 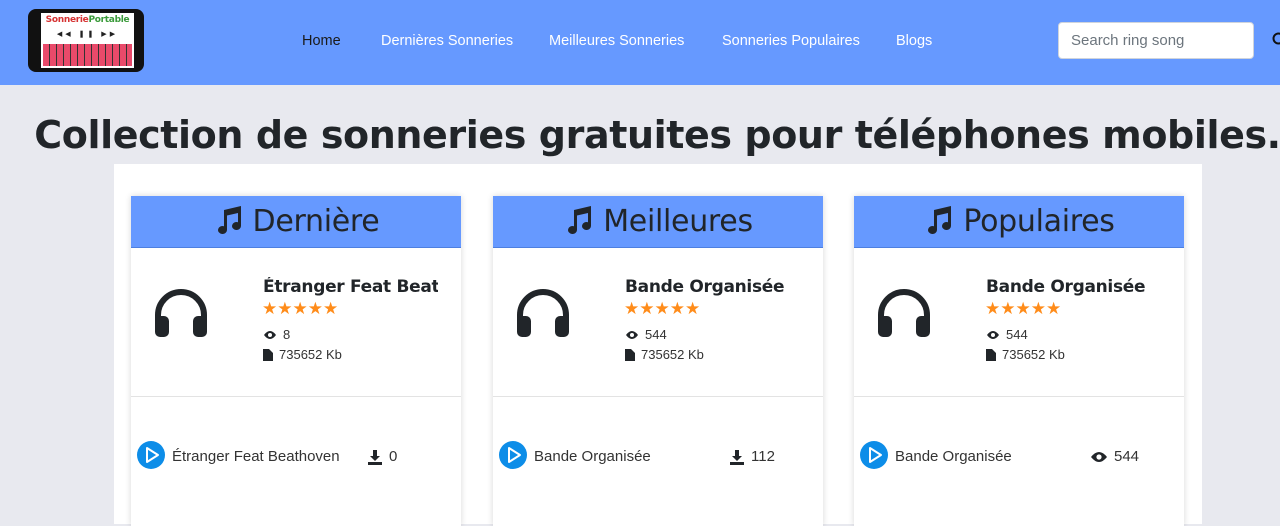 What do you see at coordinates (1156, 40) in the screenshot?
I see `search-input` at bounding box center [1156, 40].